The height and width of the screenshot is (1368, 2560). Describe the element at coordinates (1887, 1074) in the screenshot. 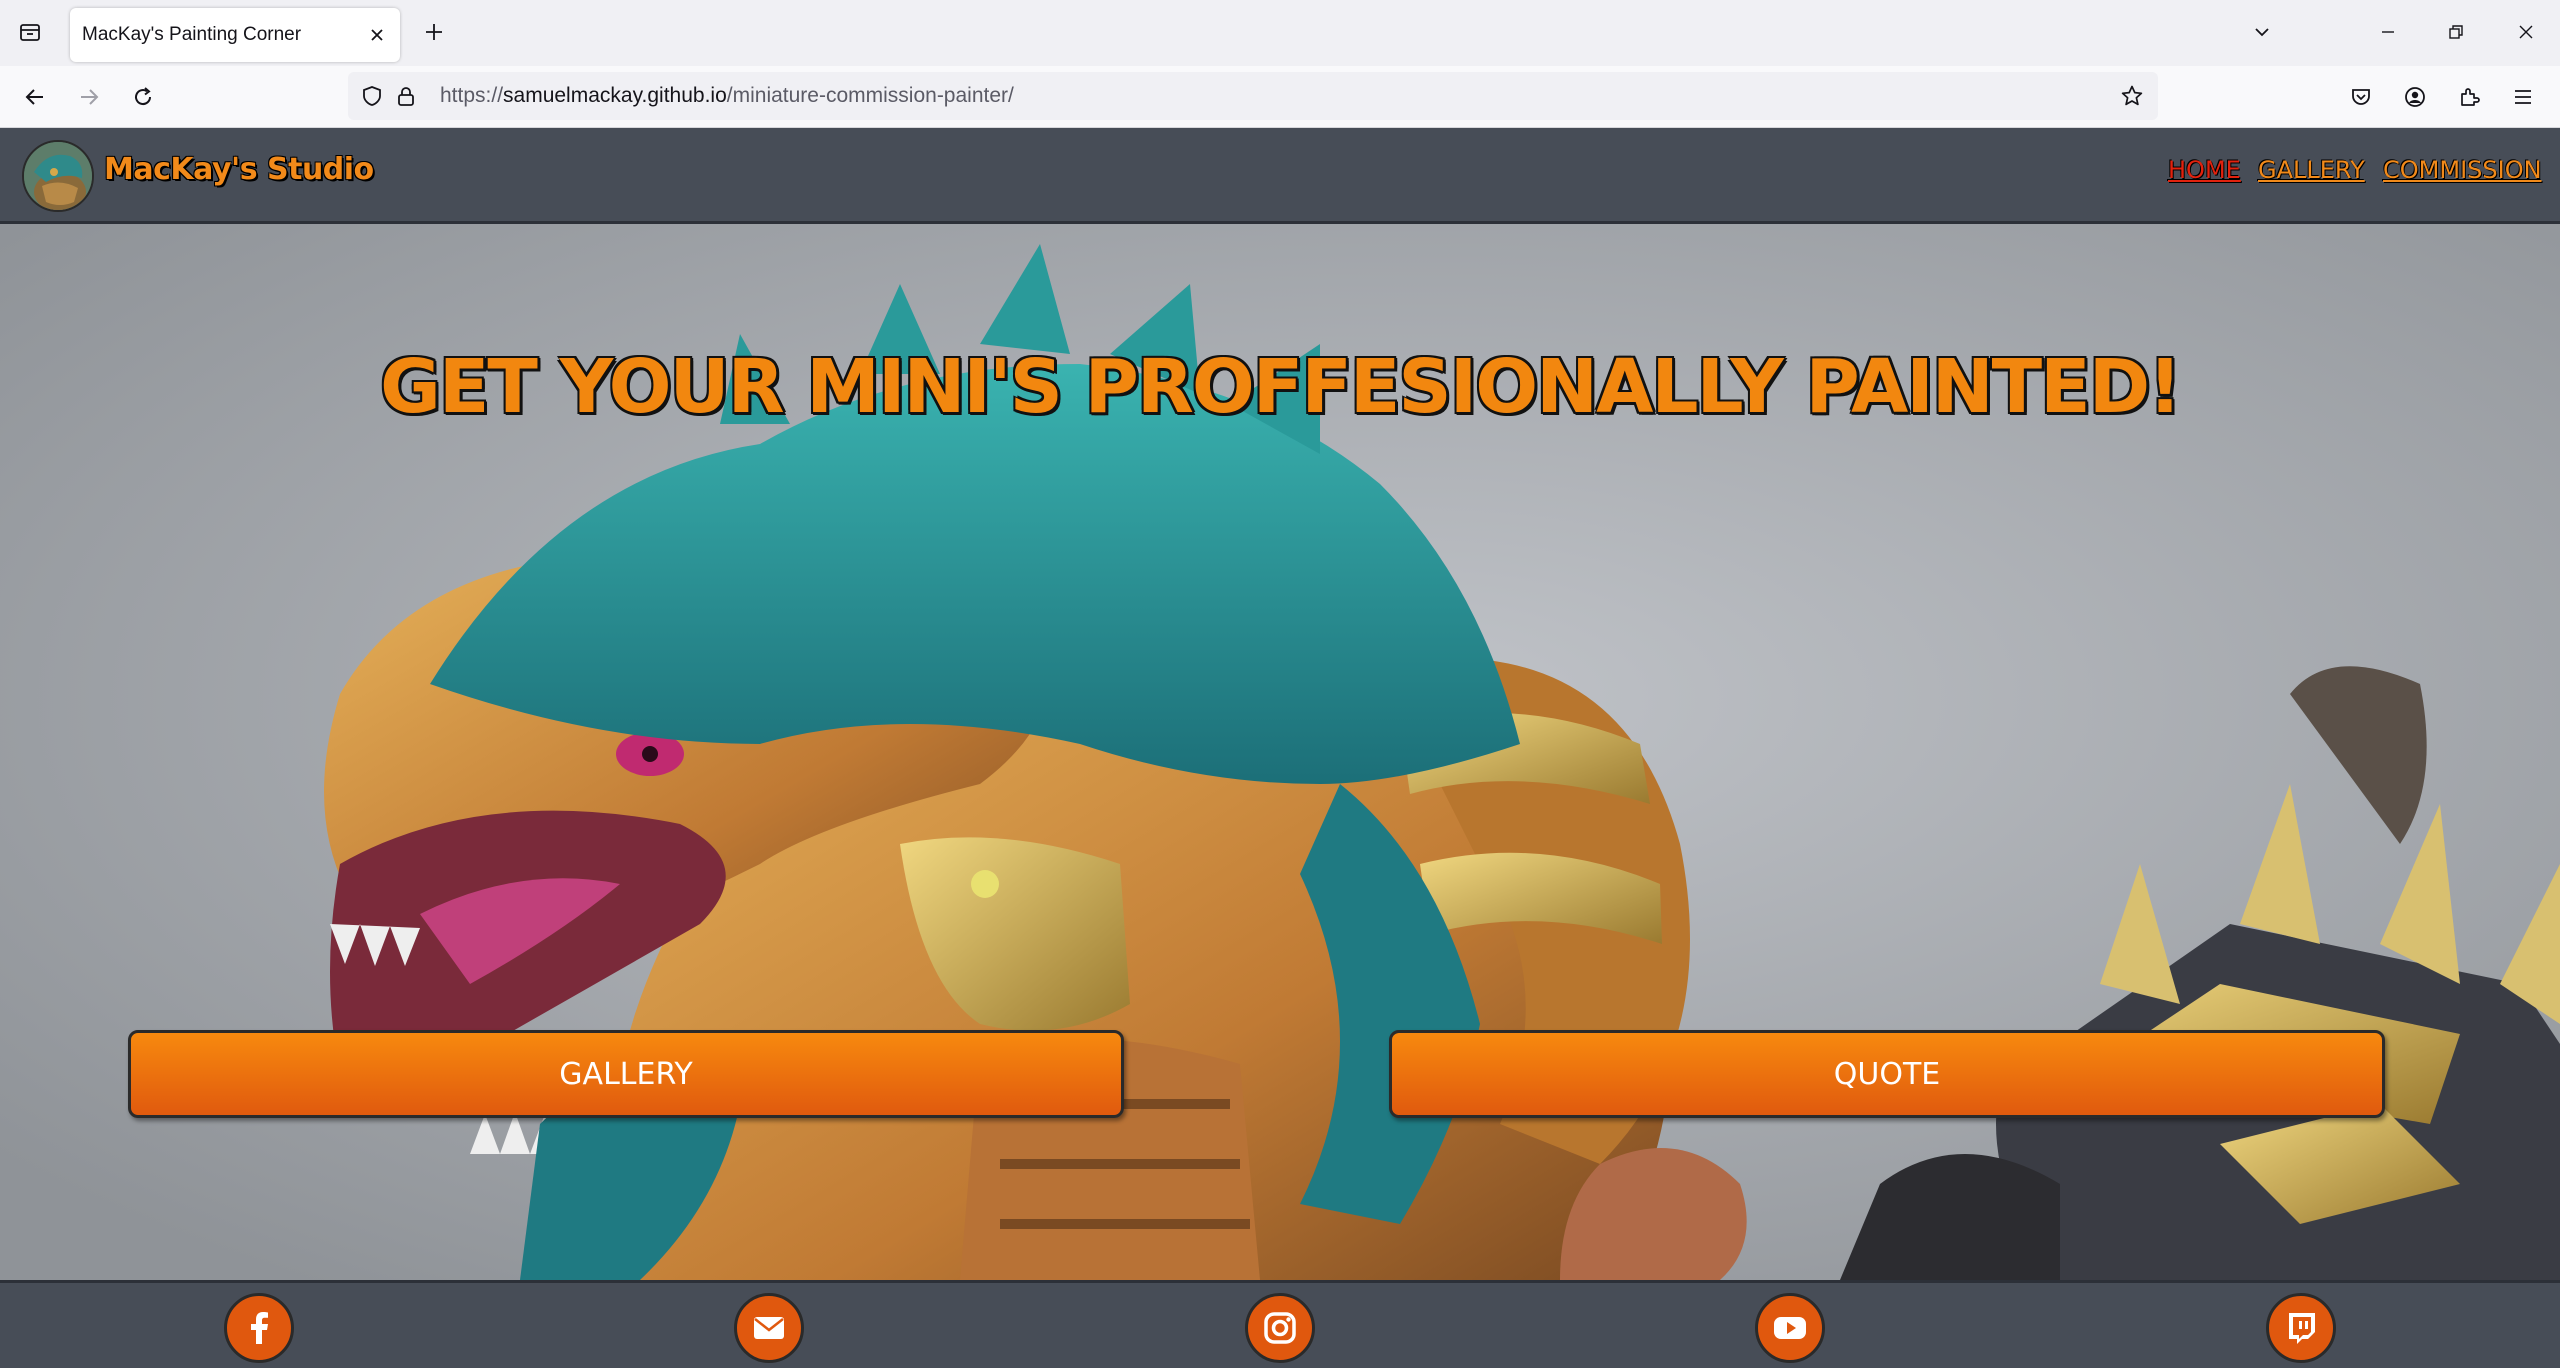

I see `quote-button: QUOTE` at that location.